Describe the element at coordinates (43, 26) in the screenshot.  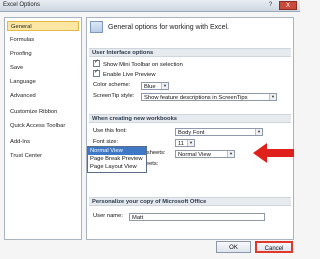
I see `sidebar-item-general: General` at that location.